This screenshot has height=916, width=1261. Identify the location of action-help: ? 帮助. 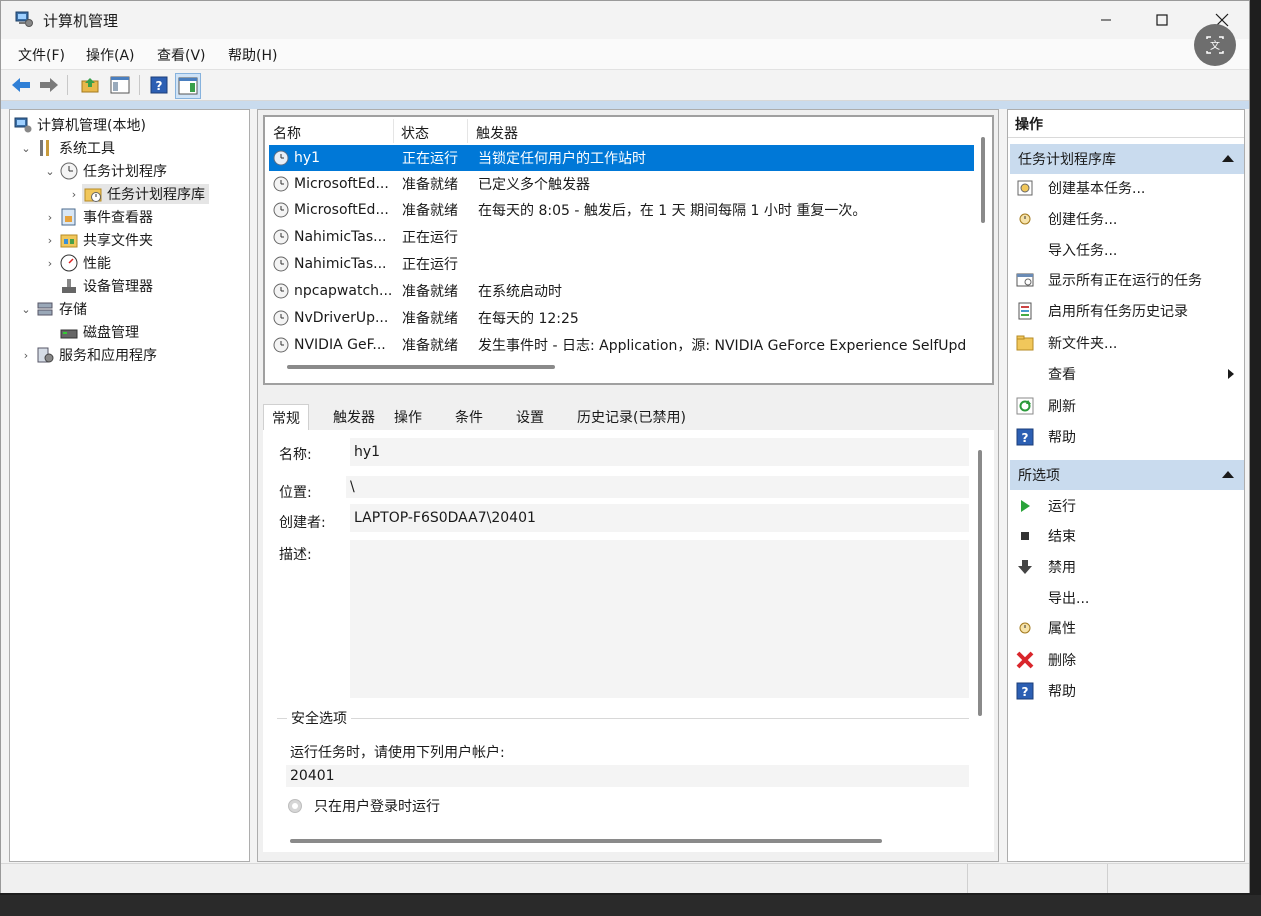
(1127, 437).